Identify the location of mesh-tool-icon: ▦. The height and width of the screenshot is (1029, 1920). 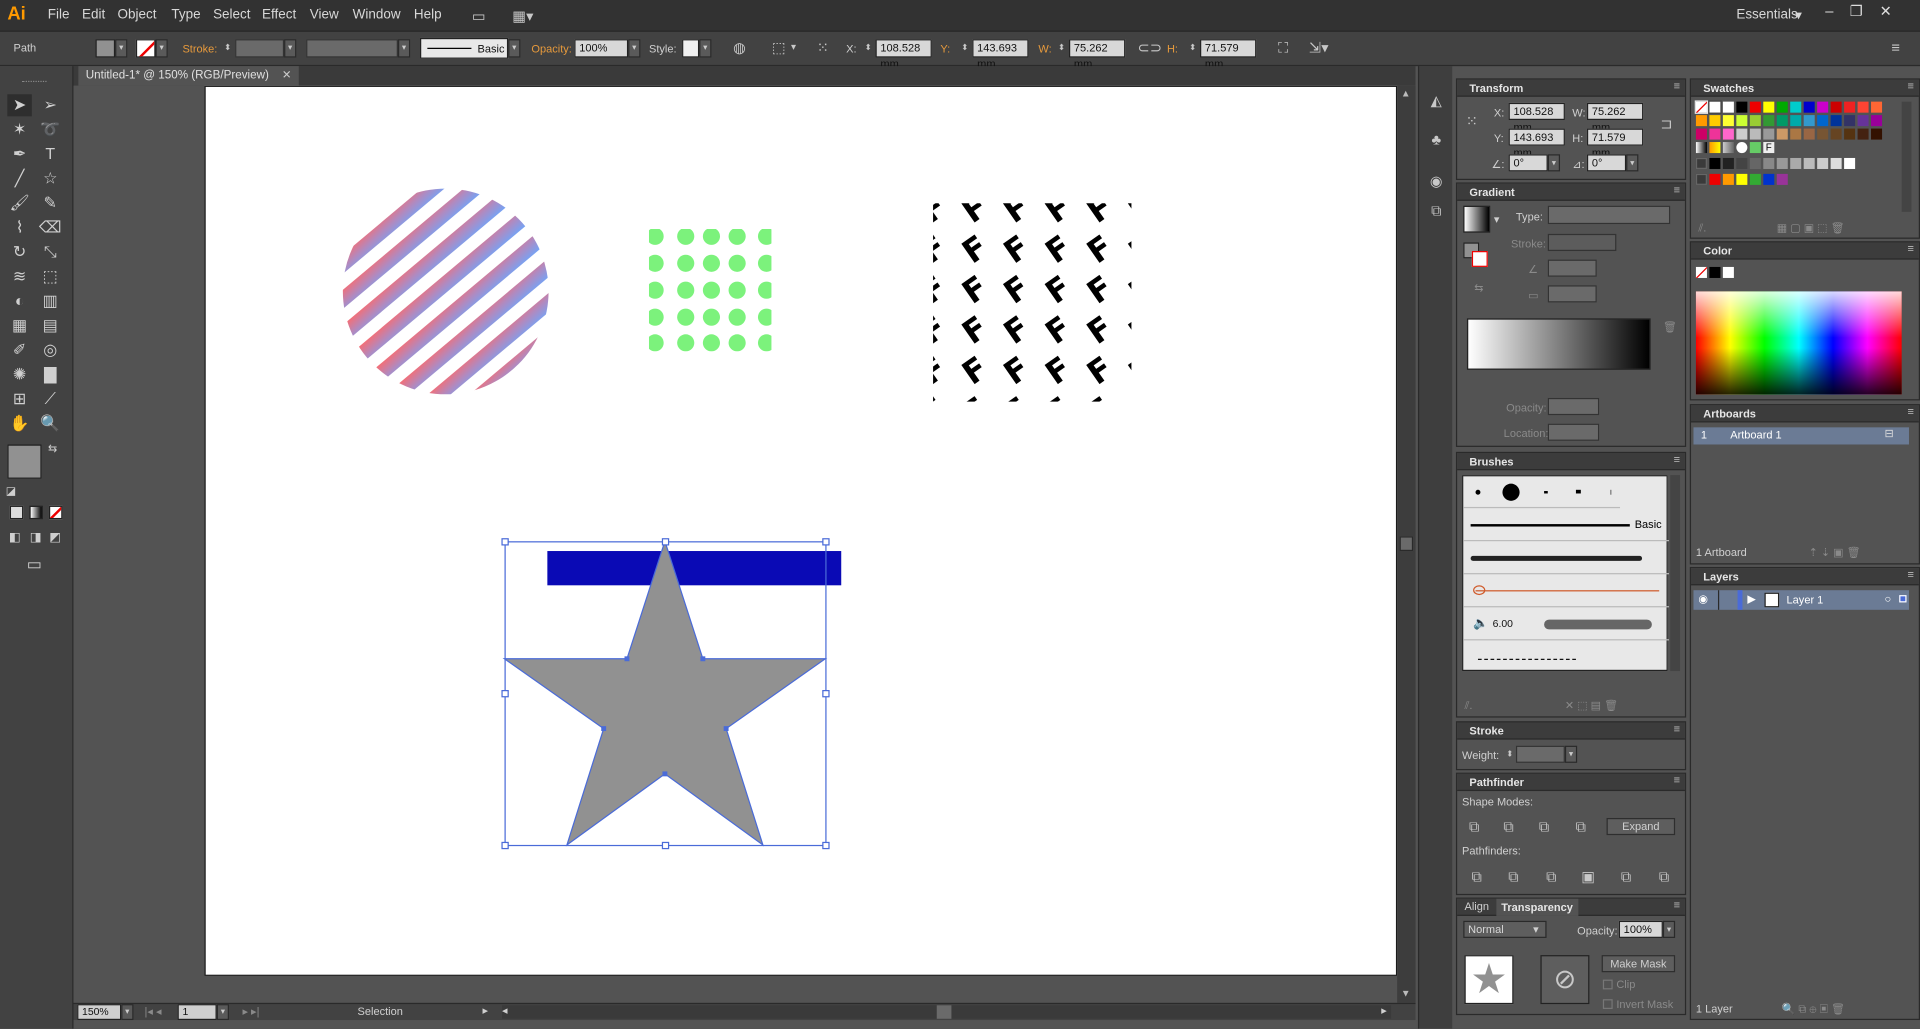
(19, 326).